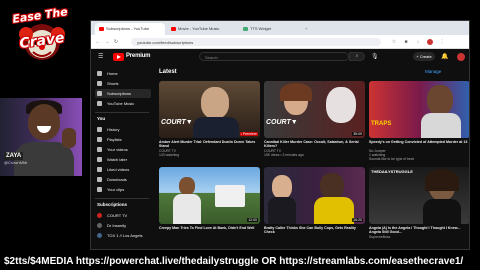 The image size is (480, 270). What do you see at coordinates (314, 195) in the screenshot?
I see `video-thumbnail: 16:20` at bounding box center [314, 195].